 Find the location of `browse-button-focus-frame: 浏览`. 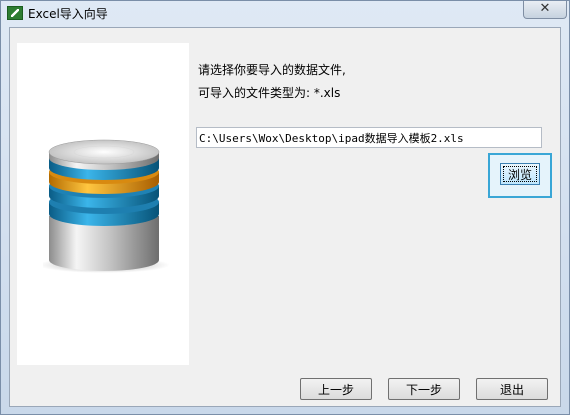

browse-button-focus-frame: 浏览 is located at coordinates (520, 175).